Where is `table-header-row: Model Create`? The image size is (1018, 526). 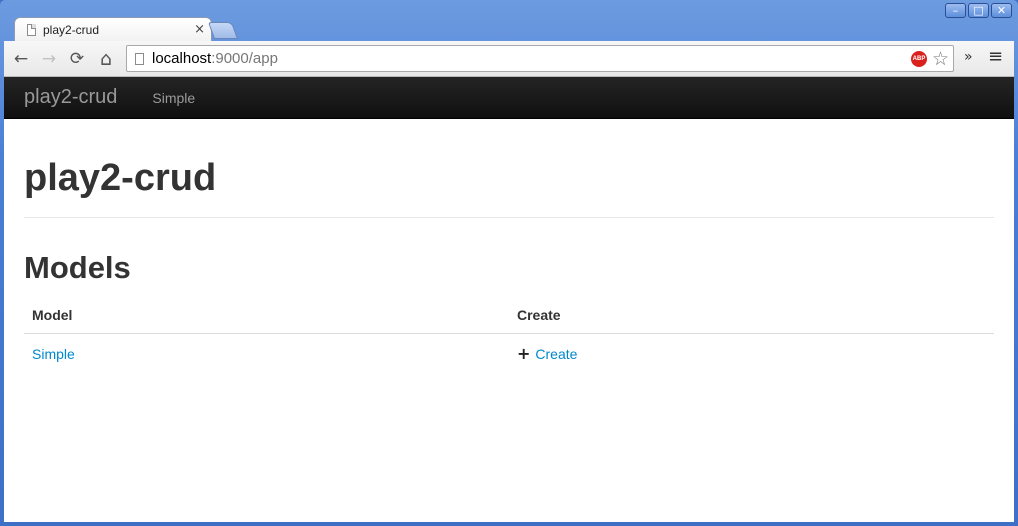 table-header-row: Model Create is located at coordinates (509, 316).